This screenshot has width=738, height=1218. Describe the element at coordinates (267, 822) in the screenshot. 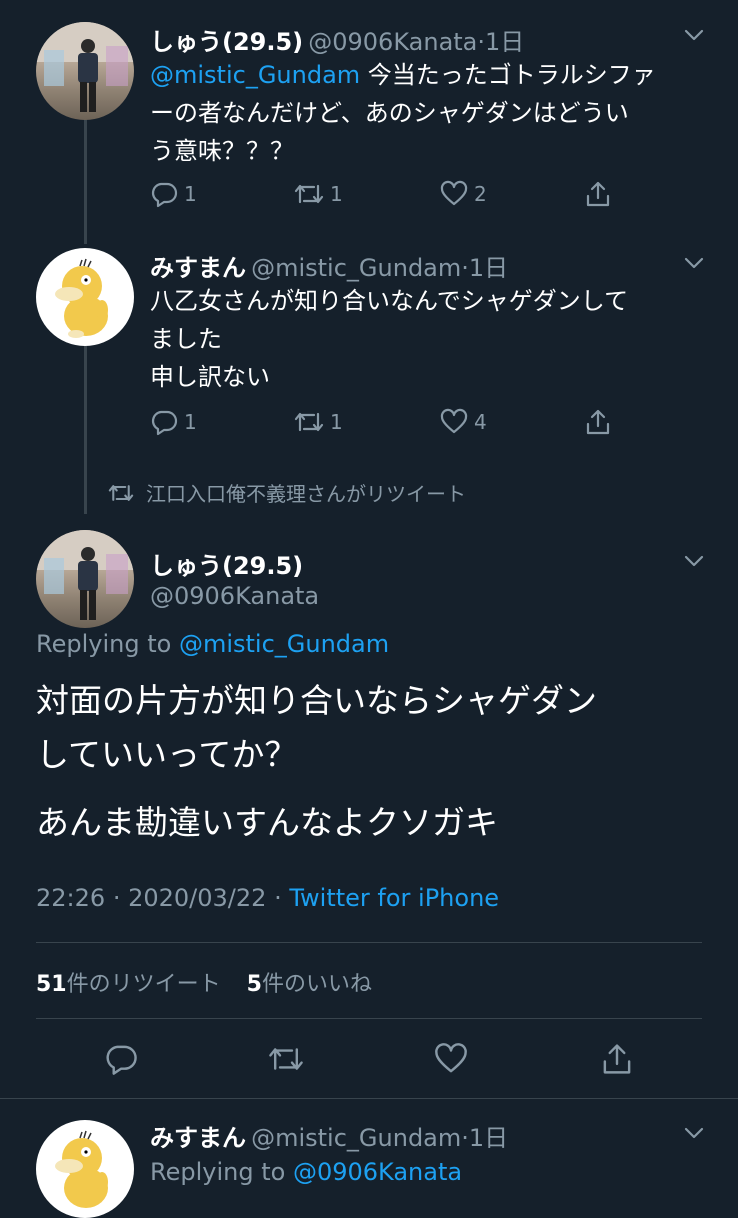

I see `tweet-text-line: あんま勘違いすんなよクソガキ` at that location.